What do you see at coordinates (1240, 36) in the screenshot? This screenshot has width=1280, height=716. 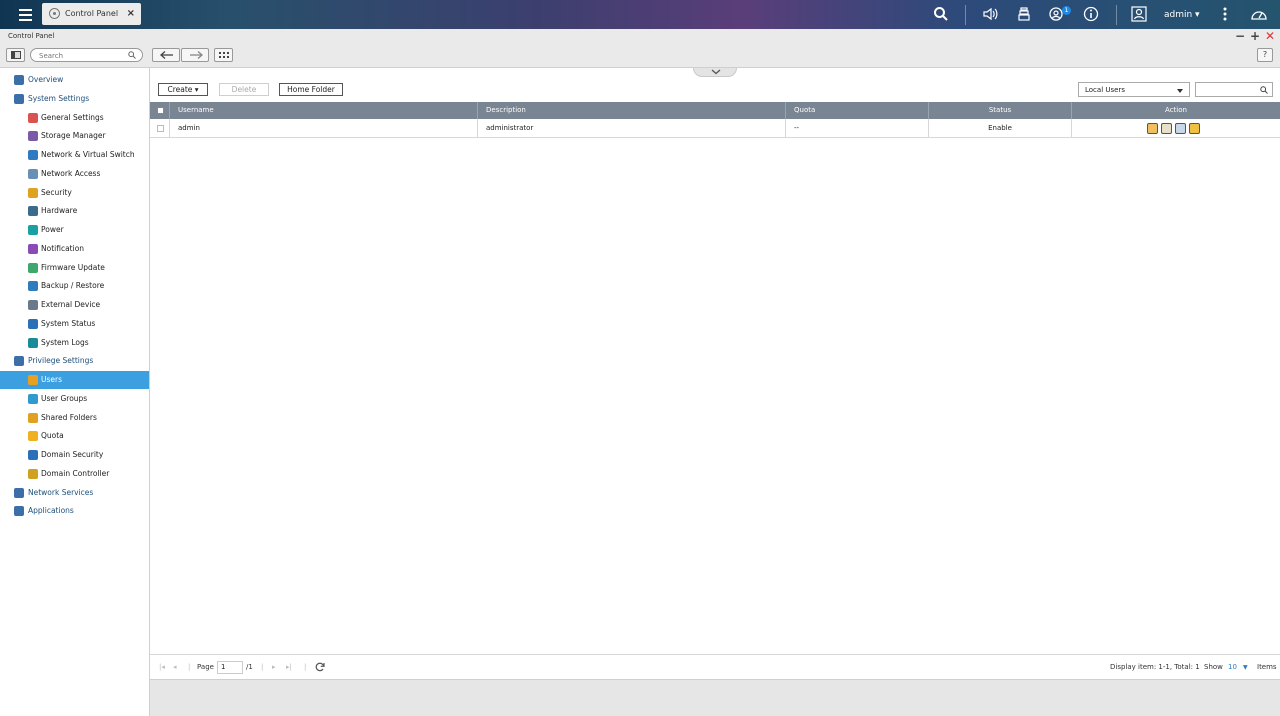 I see `minimize-button: −` at bounding box center [1240, 36].